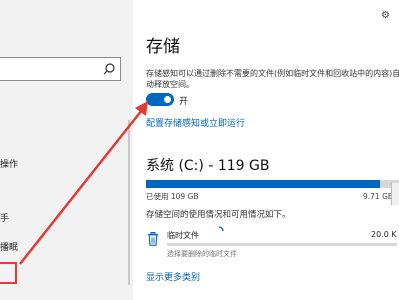  I want to click on search-input, so click(60, 69).